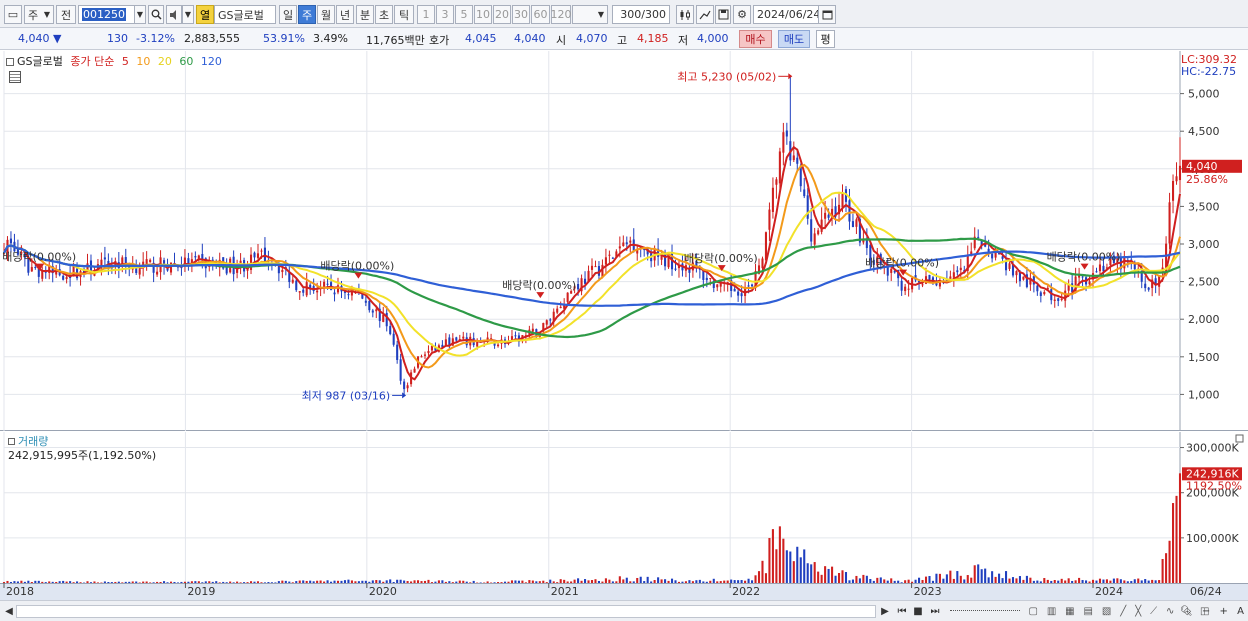 This screenshot has width=1248, height=621. I want to click on interval-3: 3, so click(445, 14).